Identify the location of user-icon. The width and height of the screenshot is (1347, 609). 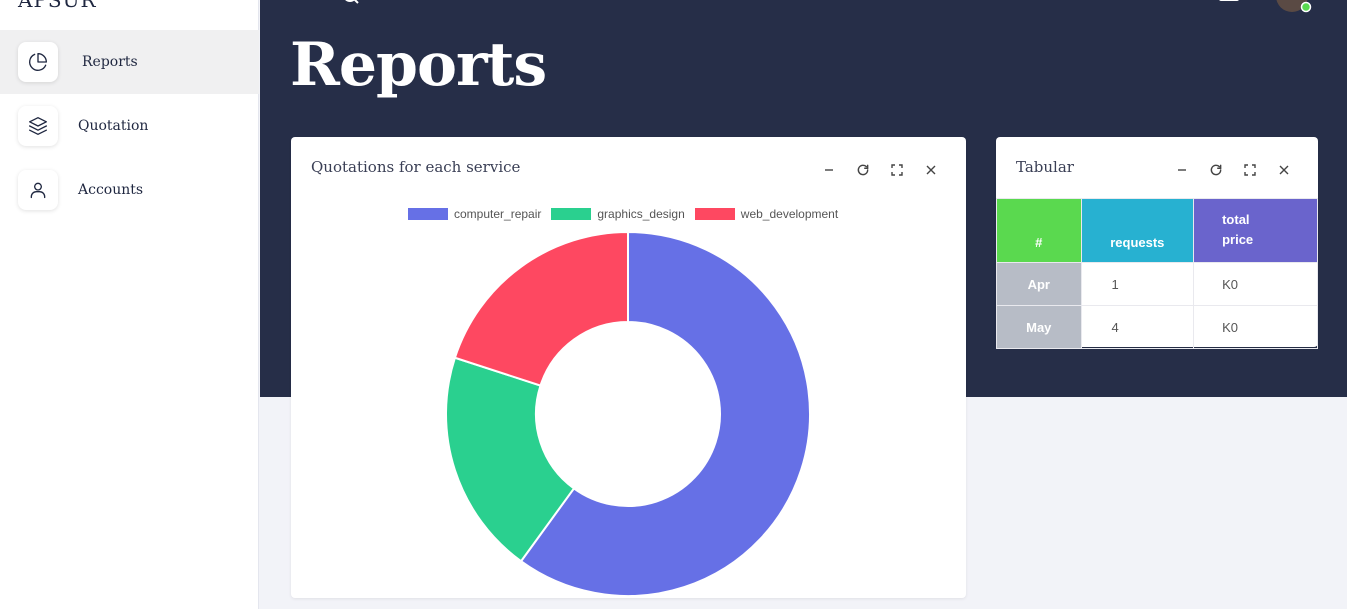
(38, 190).